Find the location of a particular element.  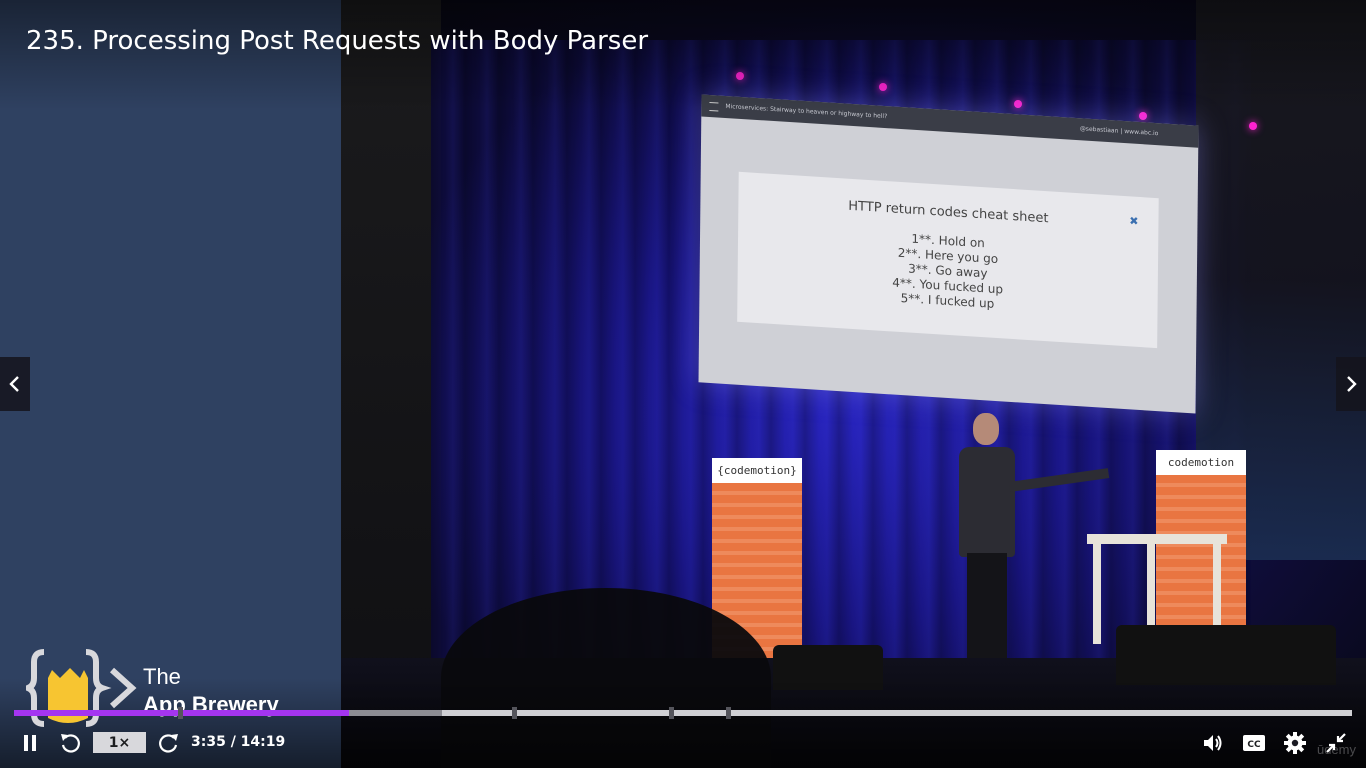

svg-text: CC is located at coordinates (1254, 745).